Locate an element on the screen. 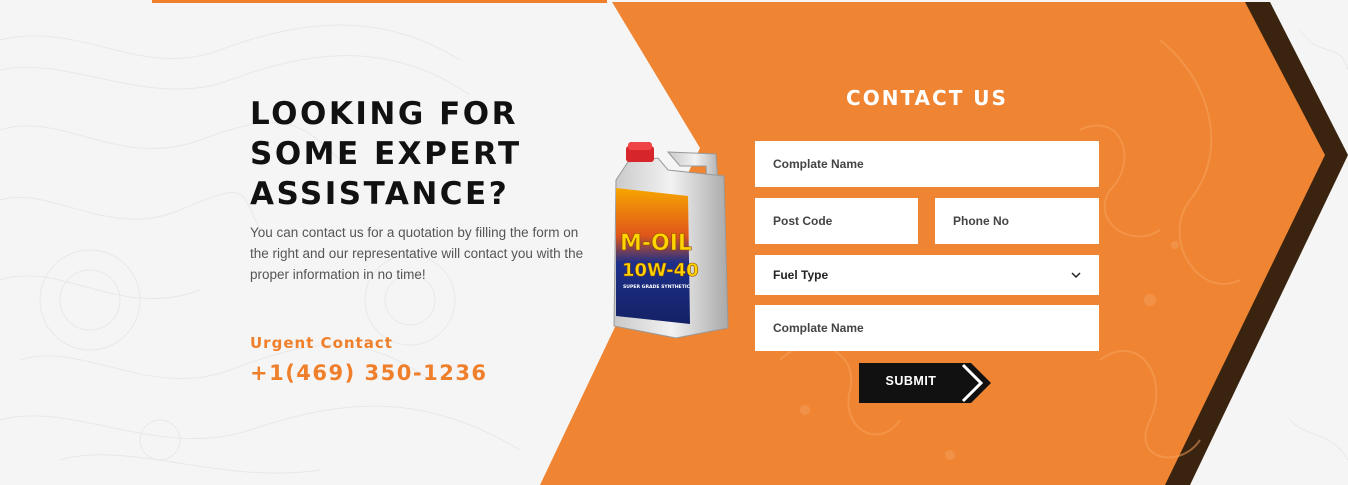  message-input is located at coordinates (927, 328).